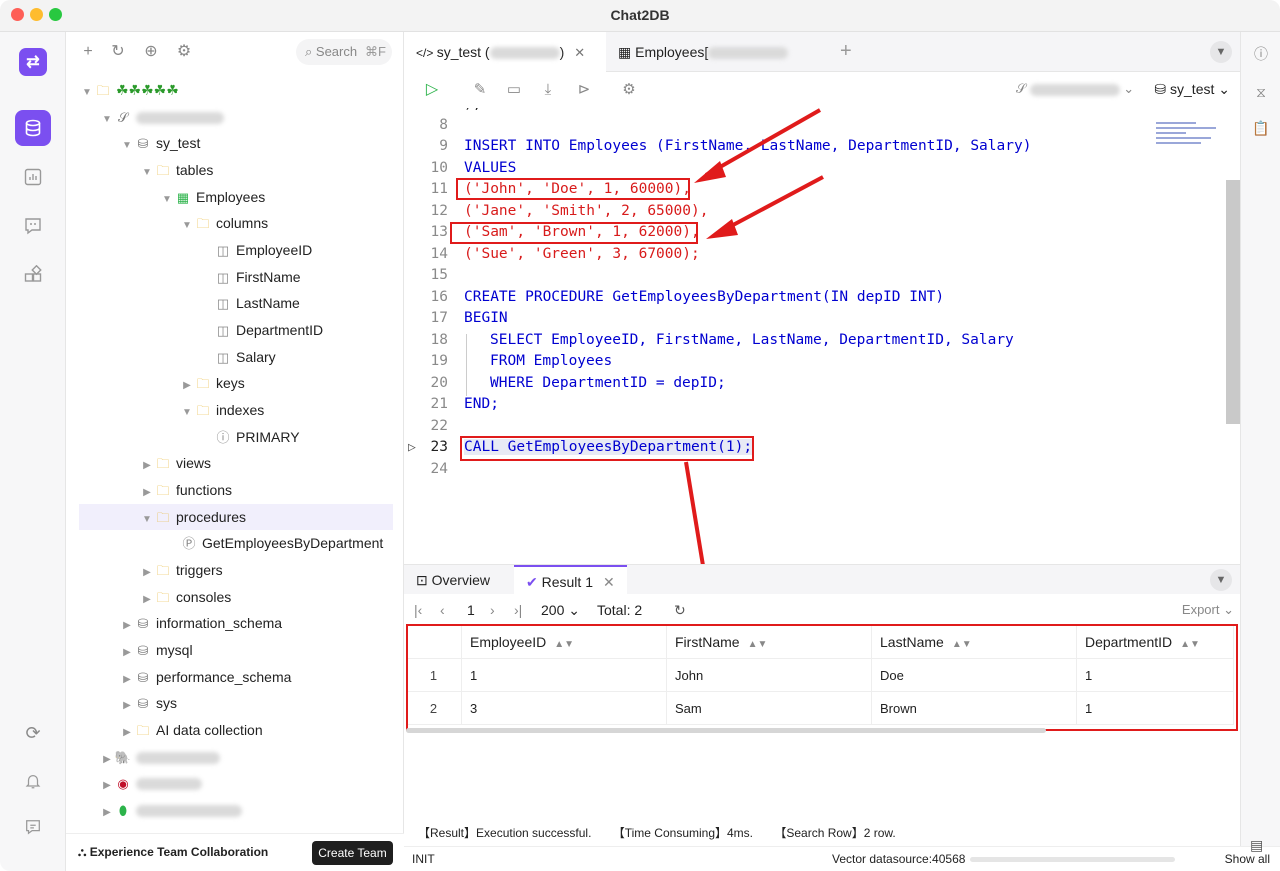 This screenshot has height=871, width=1280. Describe the element at coordinates (33, 177) in the screenshot. I see `dashboard-chart-icon` at that location.